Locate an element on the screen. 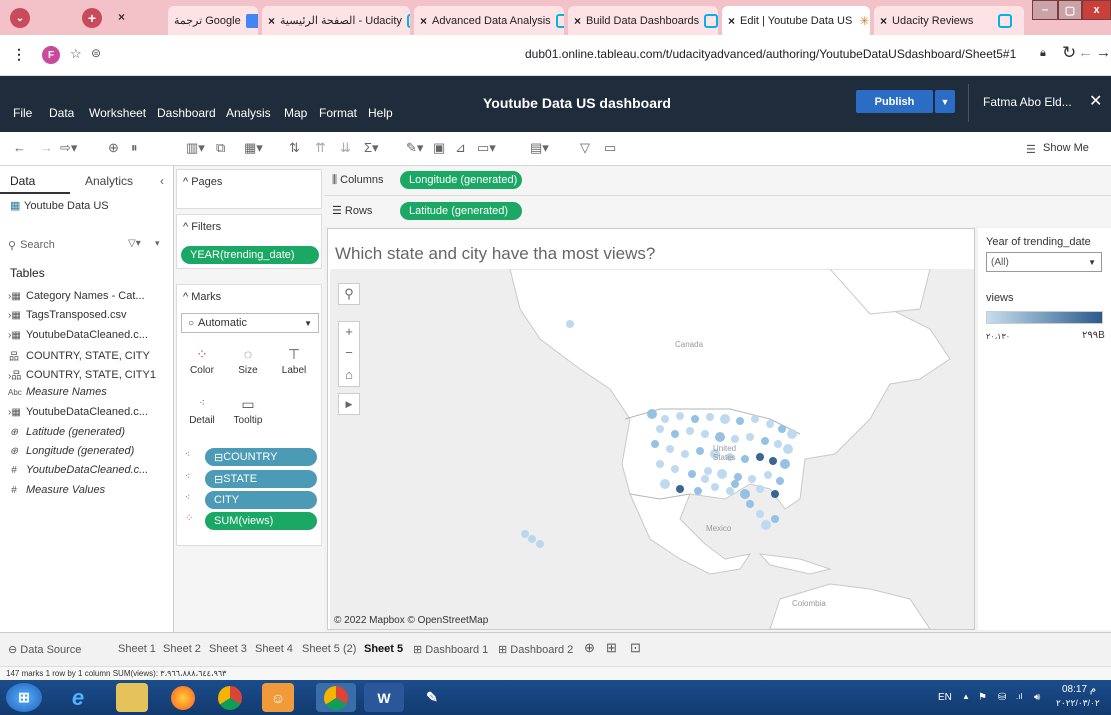  menu-worksheet: Worksheet is located at coordinates (117, 113).